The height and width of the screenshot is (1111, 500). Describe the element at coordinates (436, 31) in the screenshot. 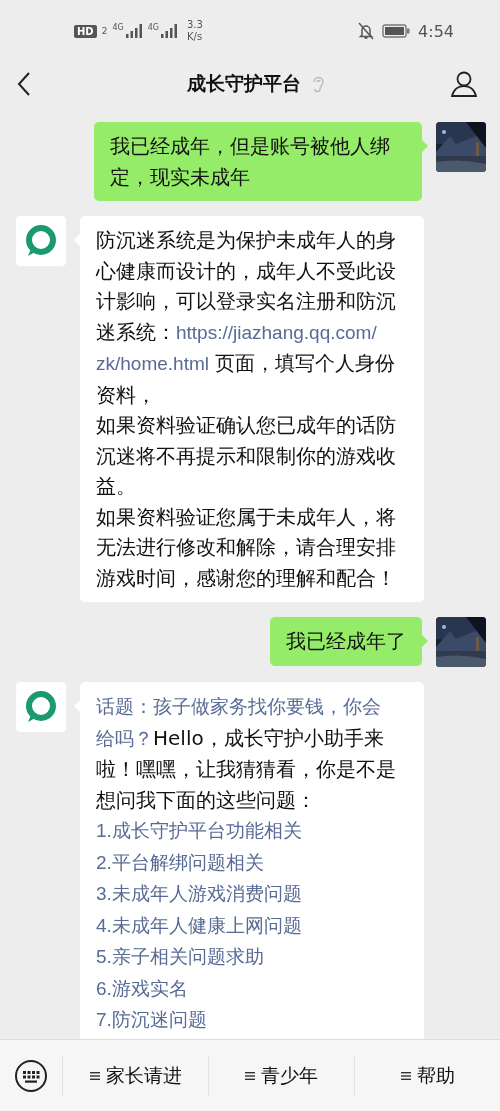

I see `clock-time: 4:54` at that location.